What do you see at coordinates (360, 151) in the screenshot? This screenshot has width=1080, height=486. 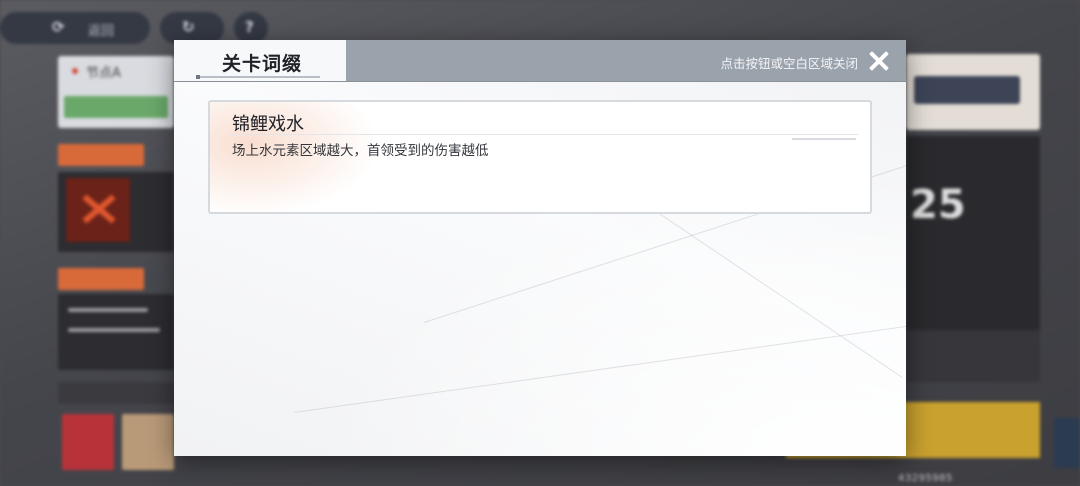 I see `affix-description: 场上水元素区域越大，首领受到的伤害越低` at bounding box center [360, 151].